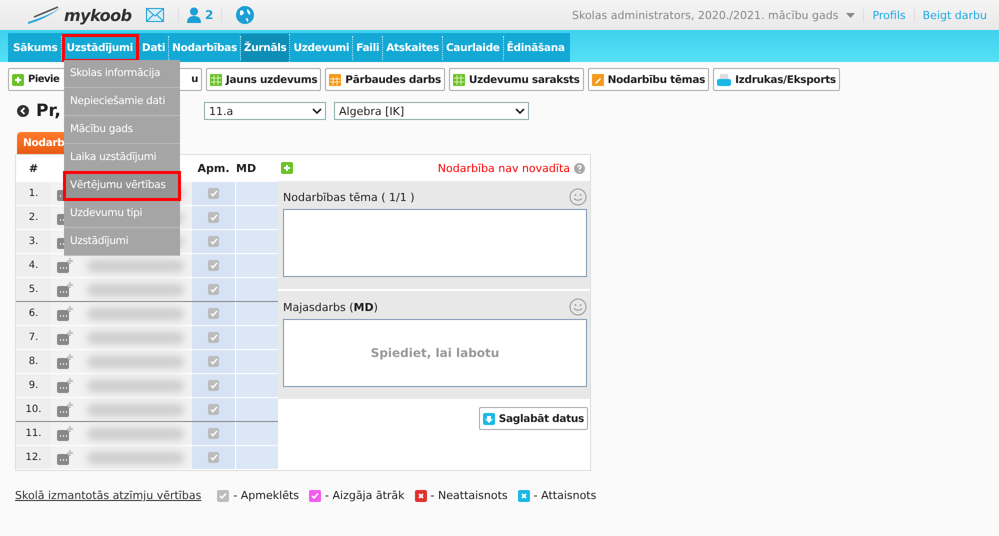 The height and width of the screenshot is (536, 999). I want to click on row-number: 4., so click(33, 265).